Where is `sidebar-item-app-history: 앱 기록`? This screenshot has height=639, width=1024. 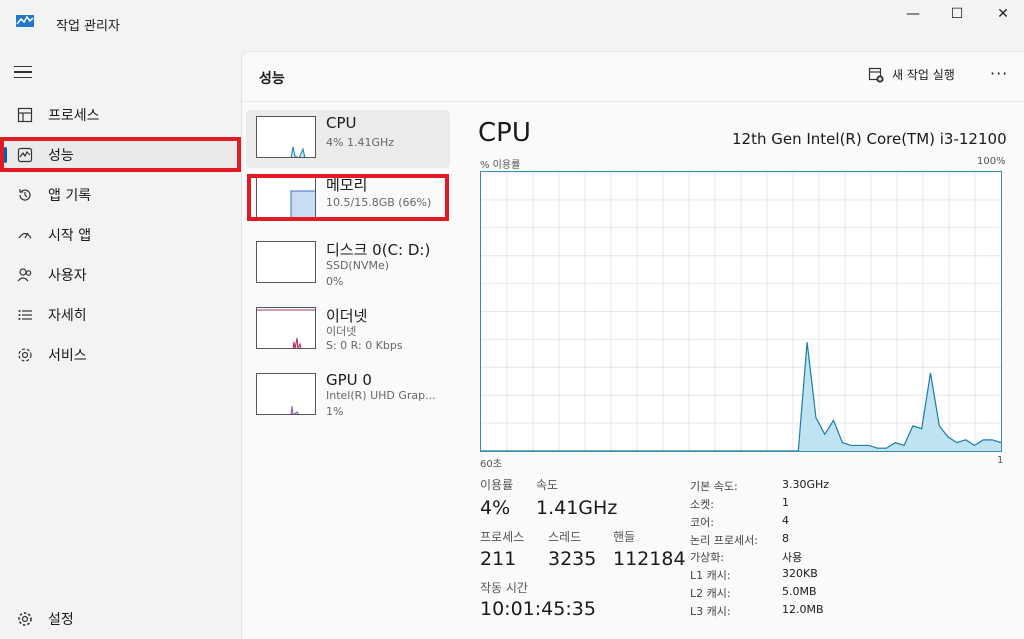 sidebar-item-app-history: 앱 기록 is located at coordinates (120, 195).